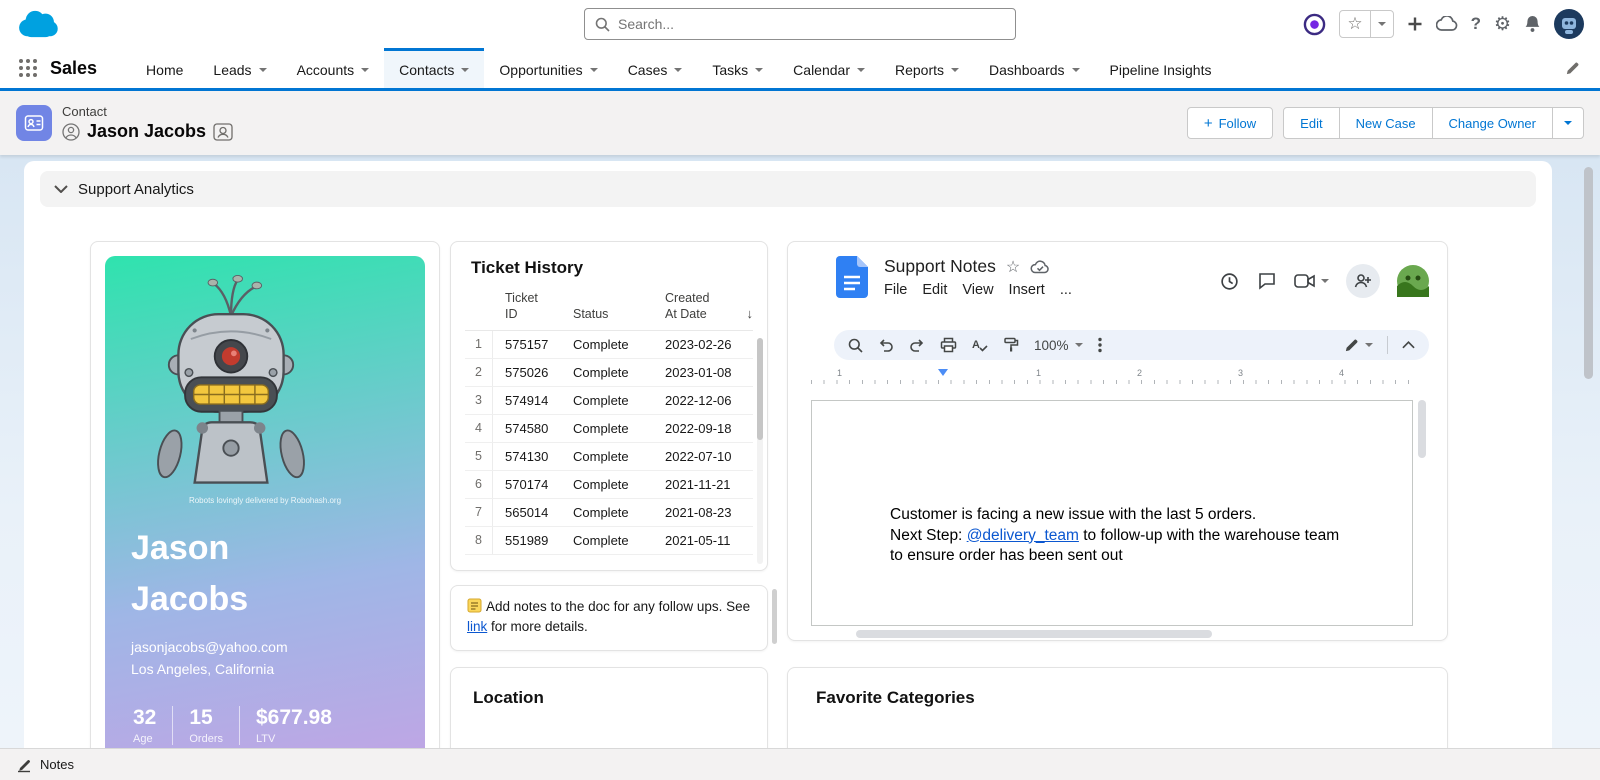 The height and width of the screenshot is (780, 1600). Describe the element at coordinates (609, 540) in the screenshot. I see `ticket-row: 8 551989 Complete 2021-05-11` at that location.